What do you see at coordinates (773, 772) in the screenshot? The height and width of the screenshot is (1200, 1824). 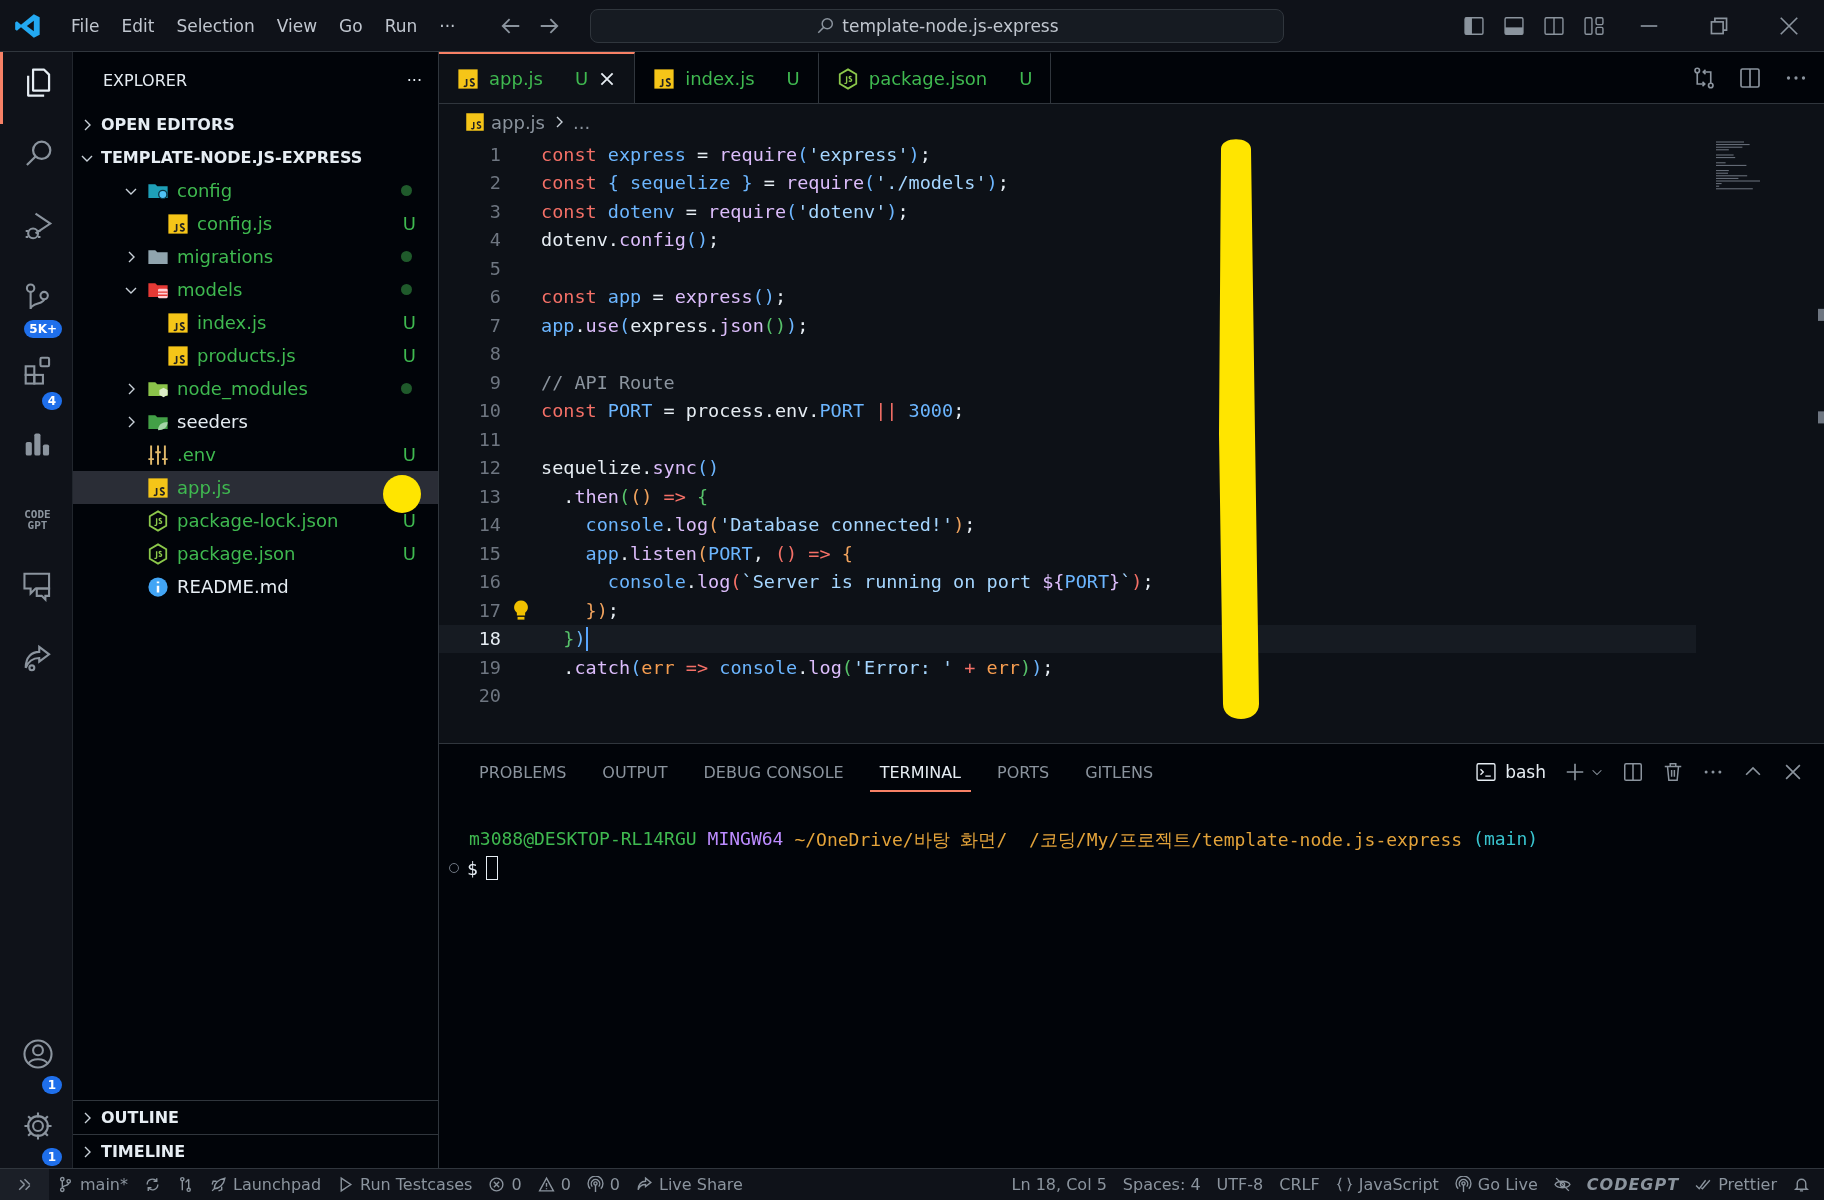 I see `panel-tab: DEBUG CONSOLE` at bounding box center [773, 772].